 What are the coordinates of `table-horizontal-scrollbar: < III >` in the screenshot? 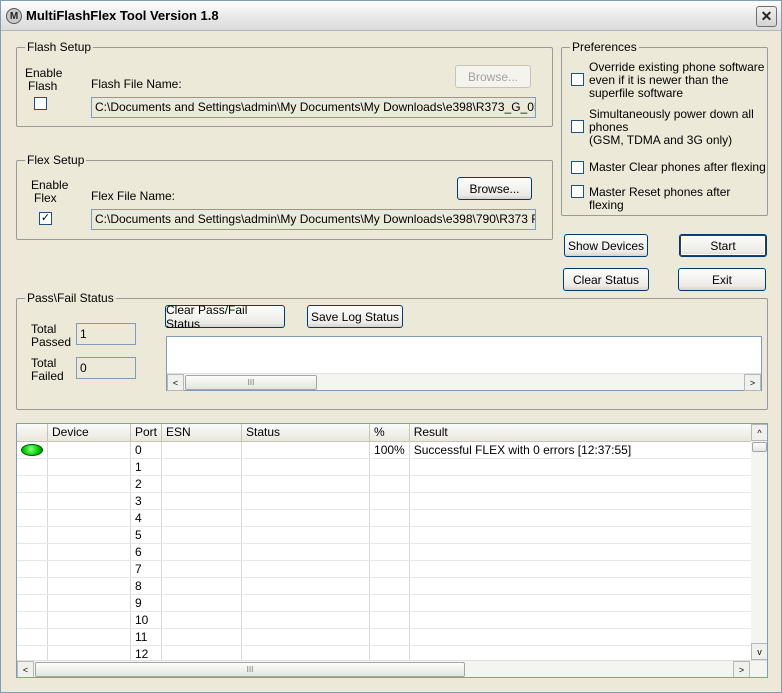 It's located at (392, 668).